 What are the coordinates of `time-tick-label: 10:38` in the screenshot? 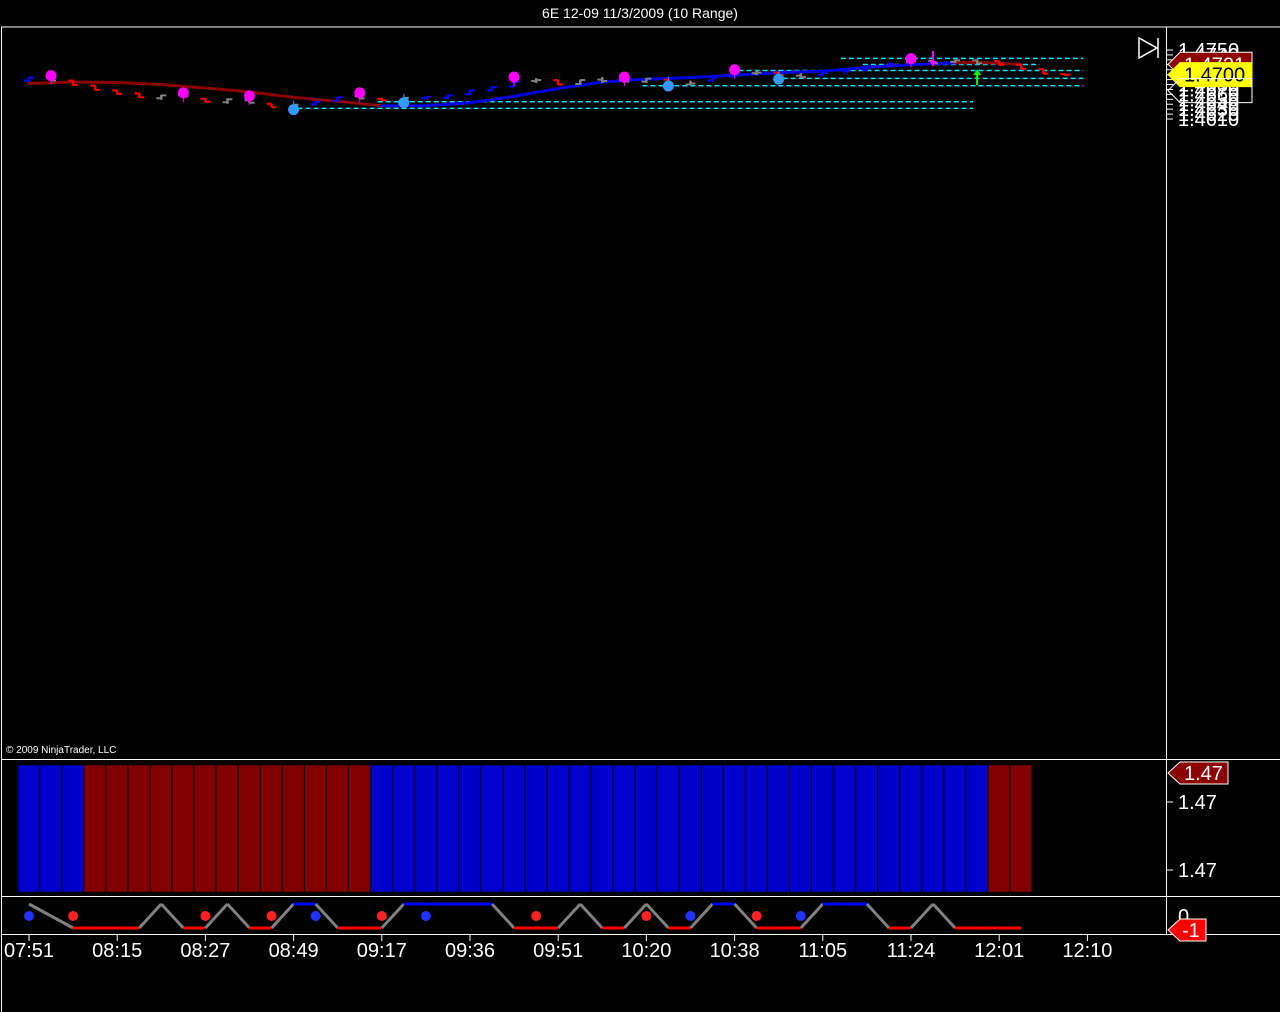 It's located at (735, 951).